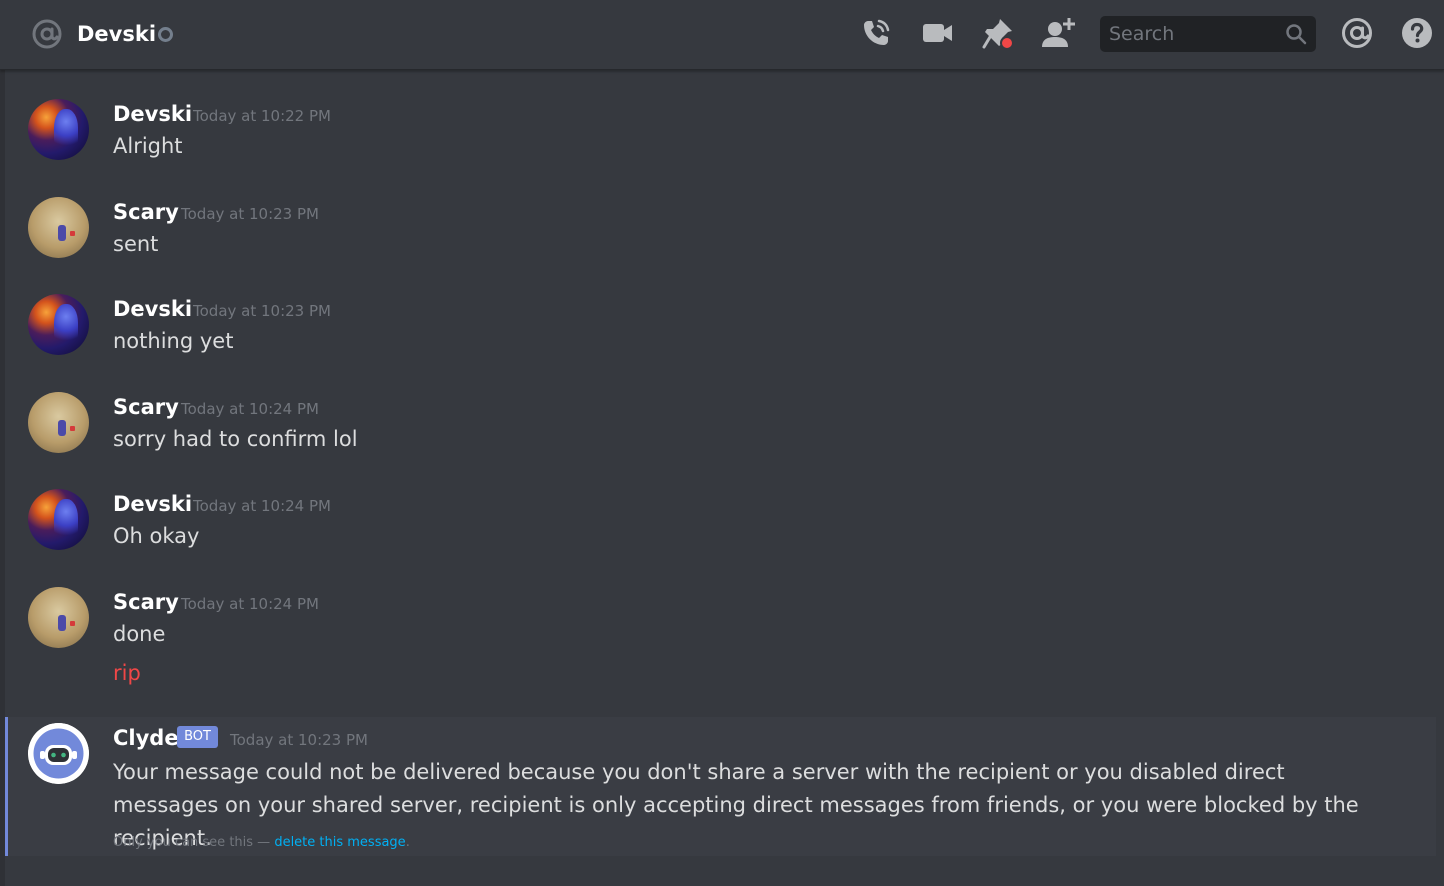 The height and width of the screenshot is (886, 1444). What do you see at coordinates (1417, 33) in the screenshot?
I see `help-icon` at bounding box center [1417, 33].